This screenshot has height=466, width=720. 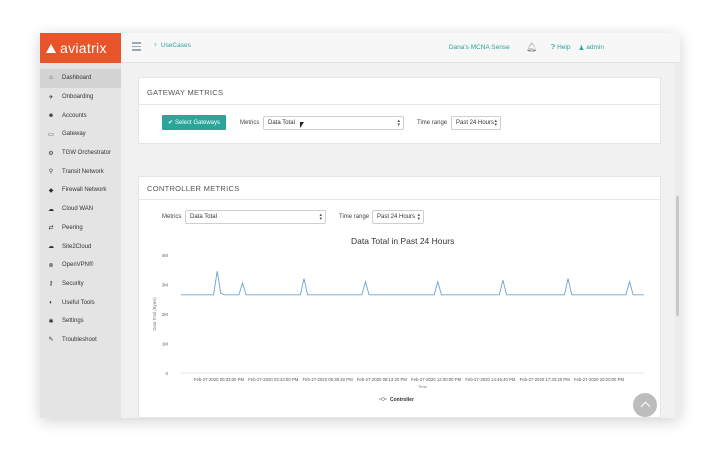 I want to click on x-tick-label: Feb-27-2020 00:33:00 PM, so click(x=219, y=379).